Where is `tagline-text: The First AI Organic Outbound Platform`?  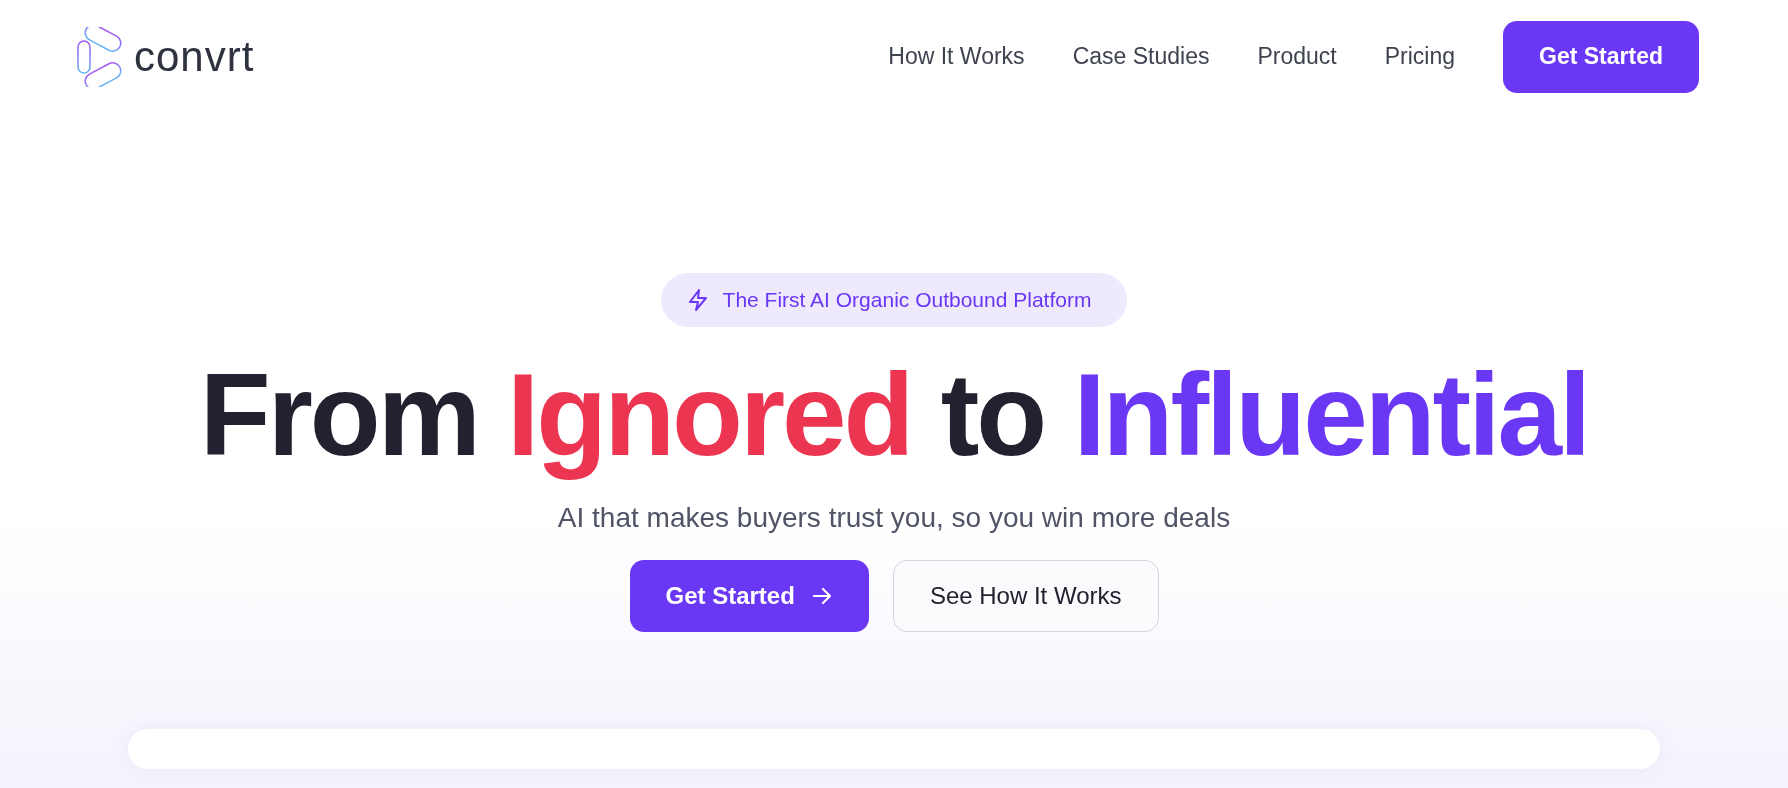 tagline-text: The First AI Organic Outbound Platform is located at coordinates (907, 300).